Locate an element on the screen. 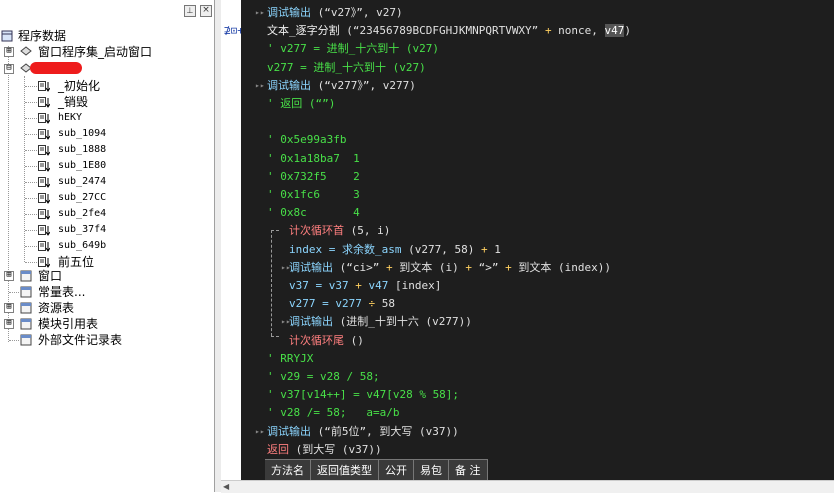  external-file-icon is located at coordinates (26, 340).